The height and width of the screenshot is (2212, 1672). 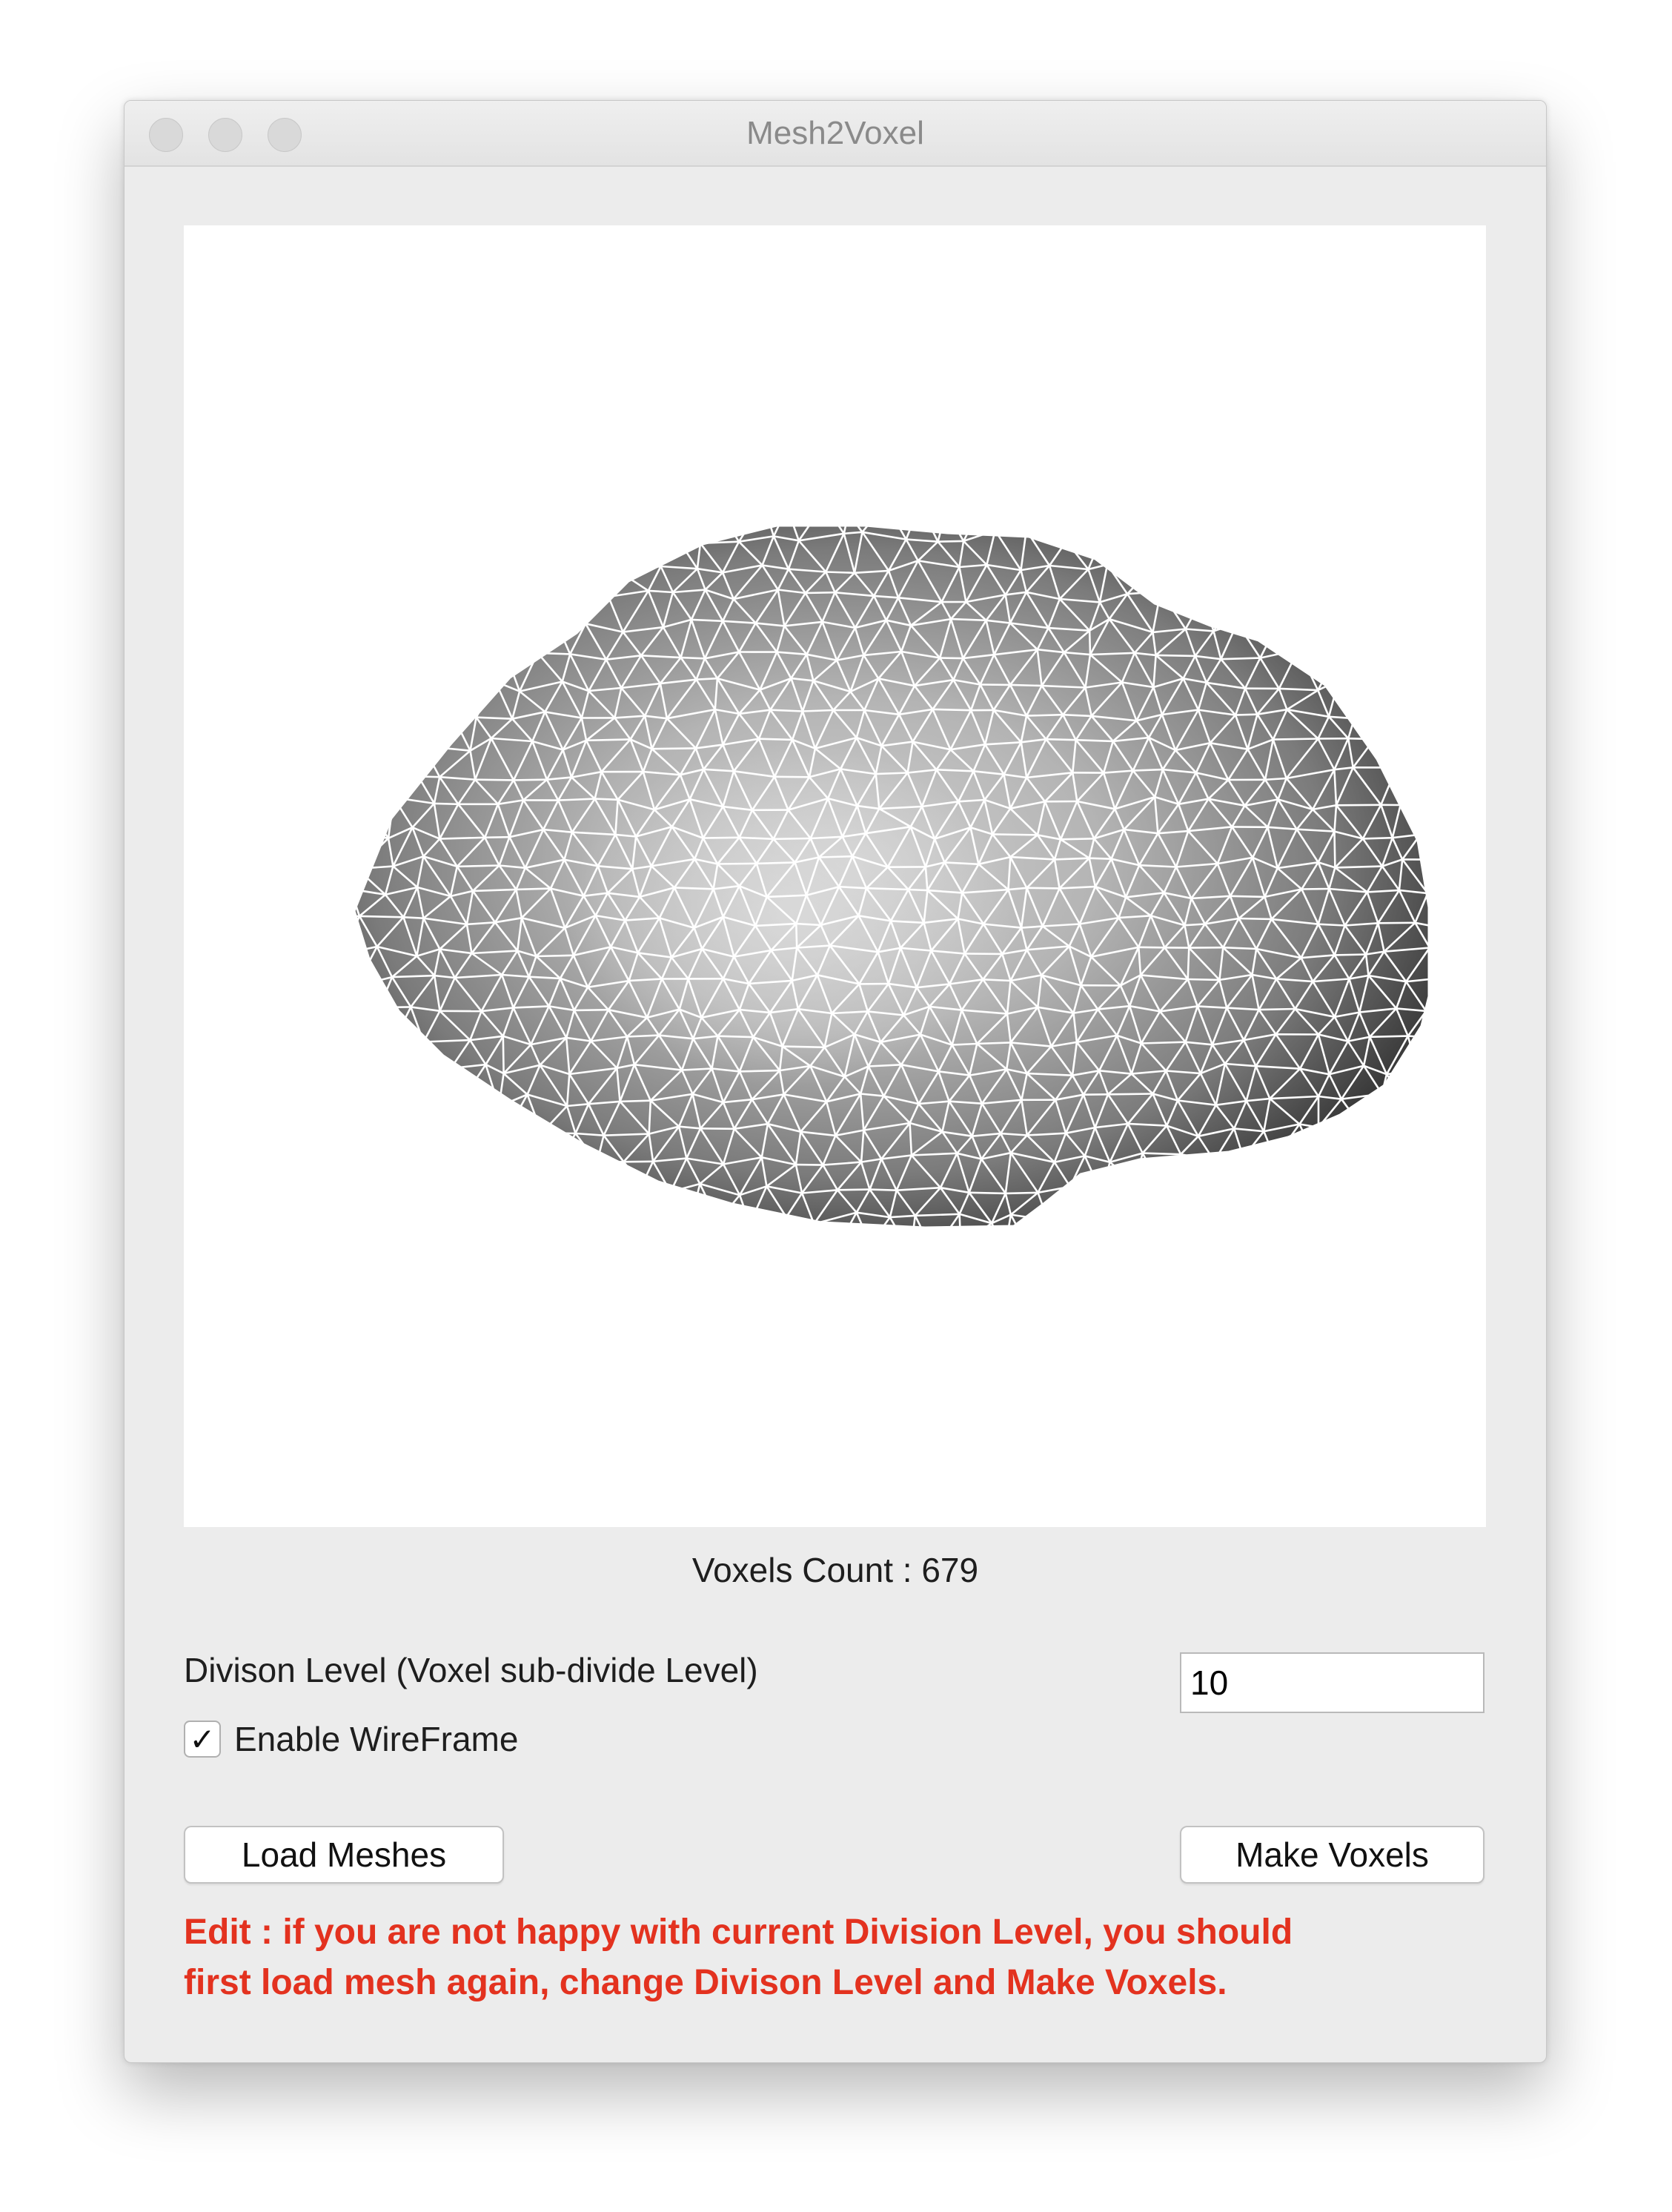 I want to click on division-level-input, so click(x=1332, y=1683).